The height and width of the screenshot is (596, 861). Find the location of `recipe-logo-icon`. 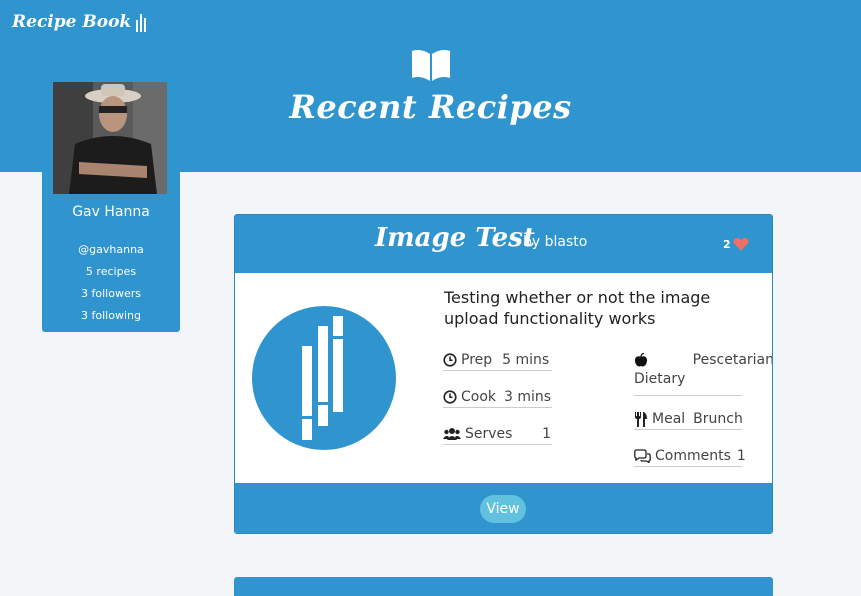

recipe-logo-icon is located at coordinates (322, 378).